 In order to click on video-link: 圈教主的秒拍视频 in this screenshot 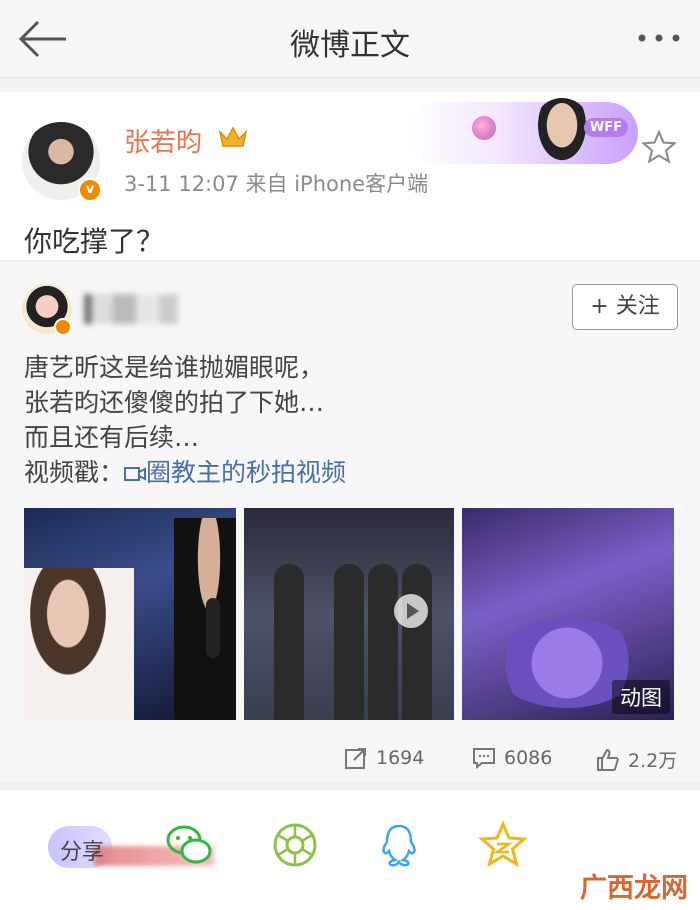, I will do `click(235, 472)`.